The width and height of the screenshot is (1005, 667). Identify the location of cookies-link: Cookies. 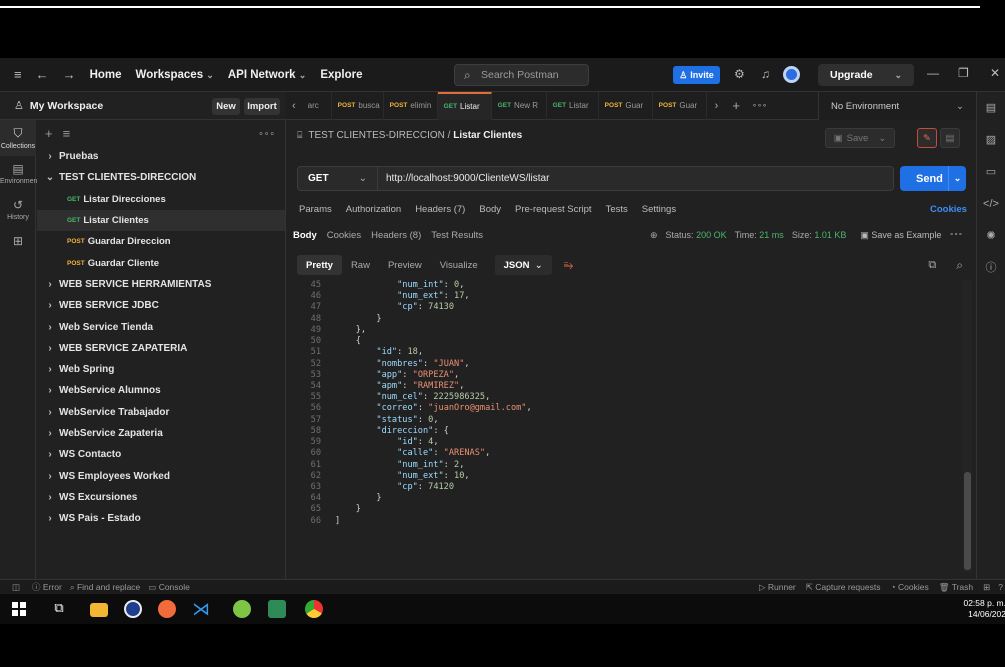
(948, 209).